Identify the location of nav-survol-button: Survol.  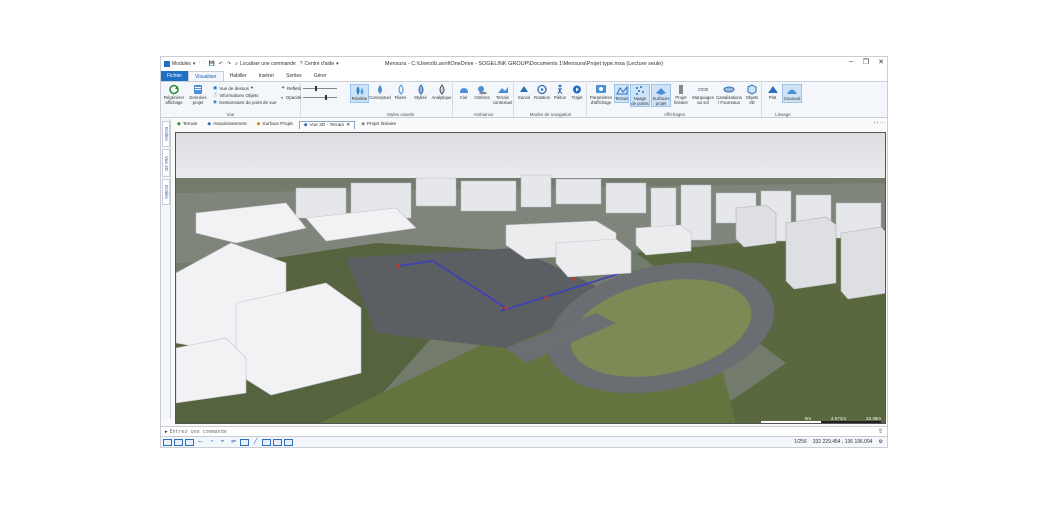
(524, 92).